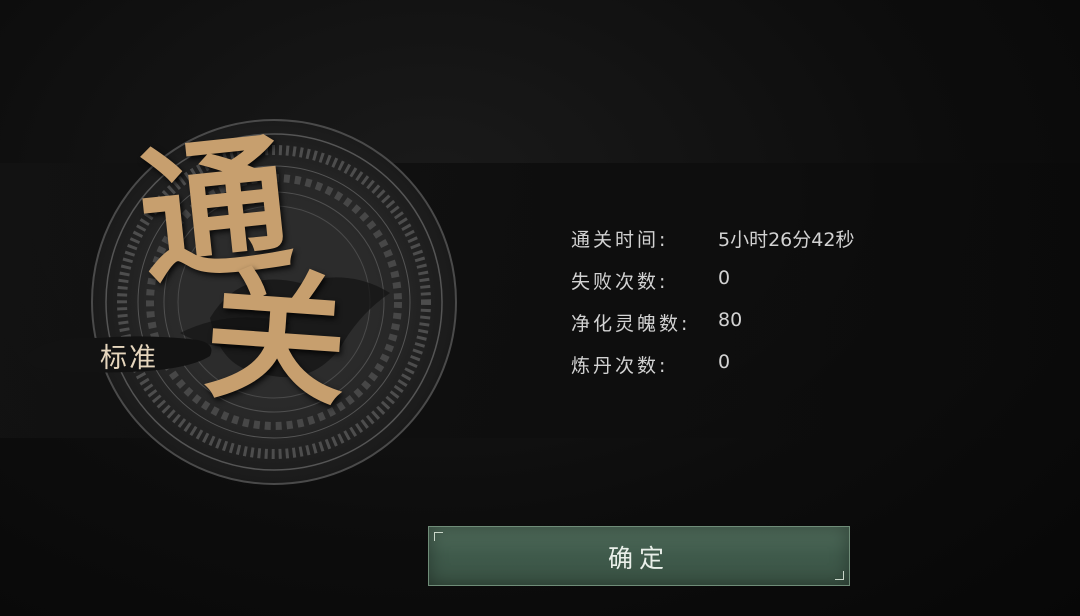  I want to click on stat-label: 炼丹次数:, so click(620, 366).